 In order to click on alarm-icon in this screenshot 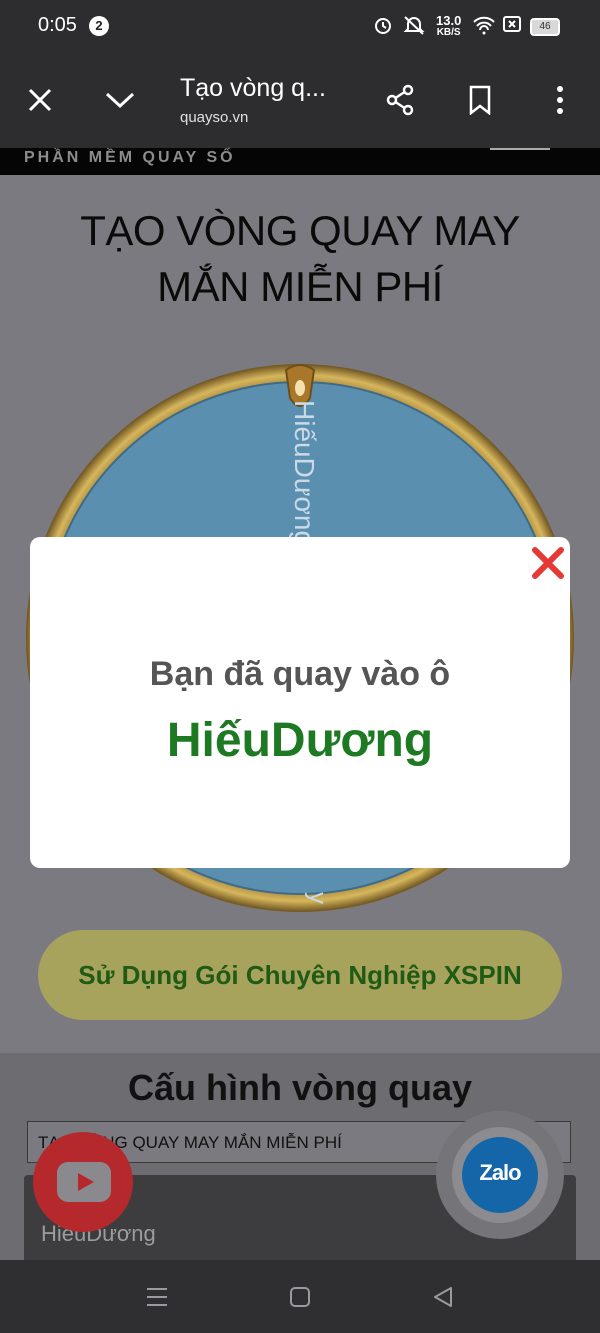, I will do `click(383, 28)`.